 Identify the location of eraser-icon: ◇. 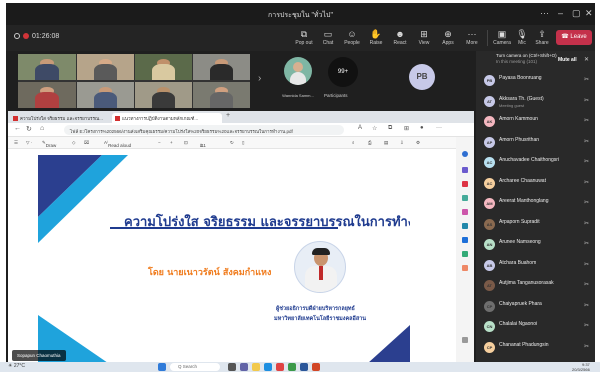
(73, 143).